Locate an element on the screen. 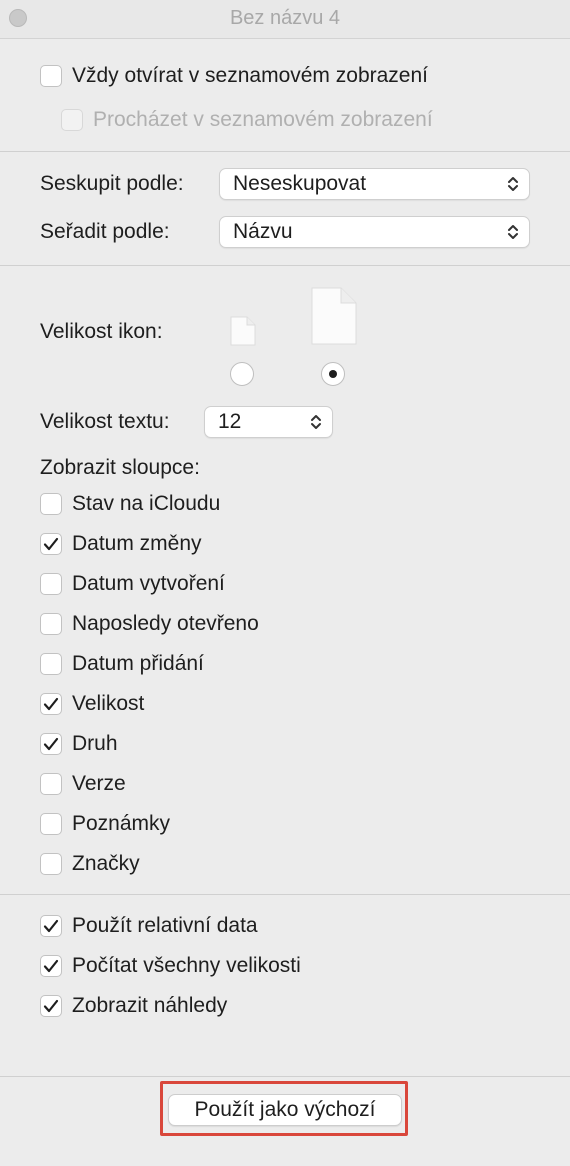 Image resolution: width=570 pixels, height=1166 pixels. browse-list-label: Procházet v seznamovém zobrazení is located at coordinates (263, 119).